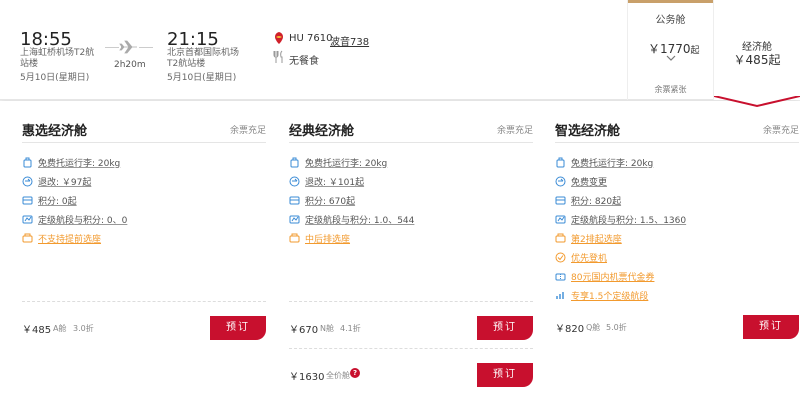  What do you see at coordinates (589, 182) in the screenshot?
I see `feature-text: 免费变更` at bounding box center [589, 182].